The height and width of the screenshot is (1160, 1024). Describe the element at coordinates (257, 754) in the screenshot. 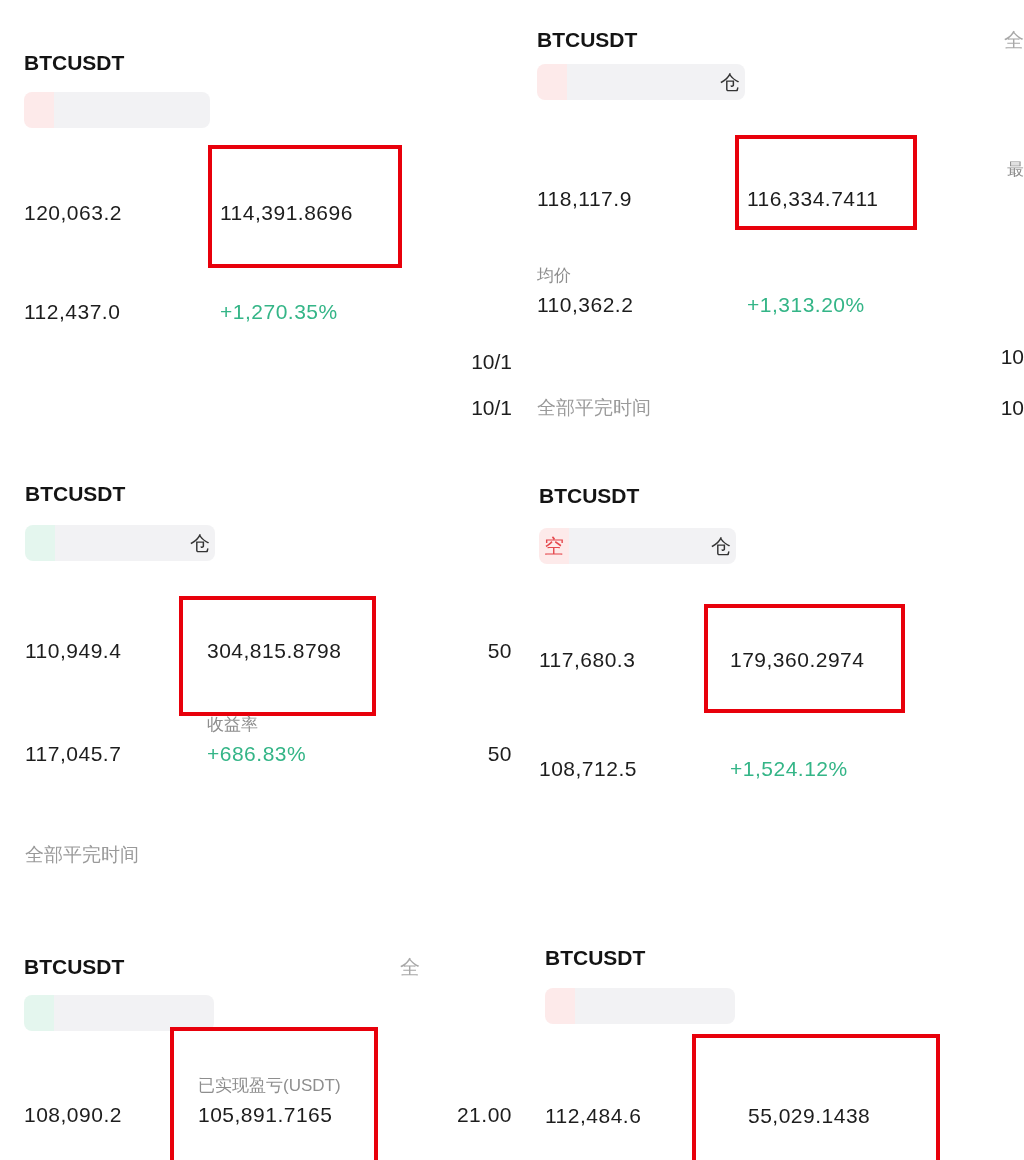

I see `metric-value: +686.83%` at that location.